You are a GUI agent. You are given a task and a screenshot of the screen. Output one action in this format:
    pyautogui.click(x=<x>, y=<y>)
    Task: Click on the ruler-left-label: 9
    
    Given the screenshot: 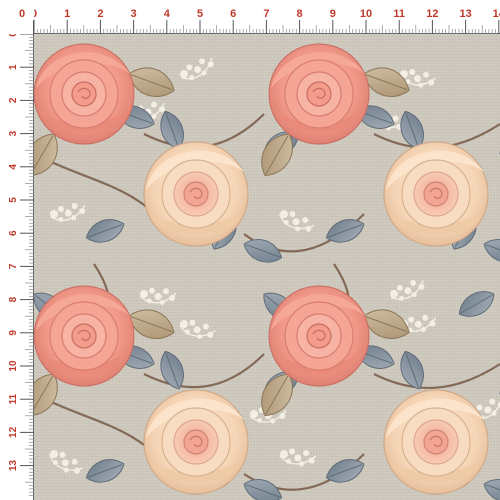 What is the action you would take?
    pyautogui.click(x=13, y=333)
    